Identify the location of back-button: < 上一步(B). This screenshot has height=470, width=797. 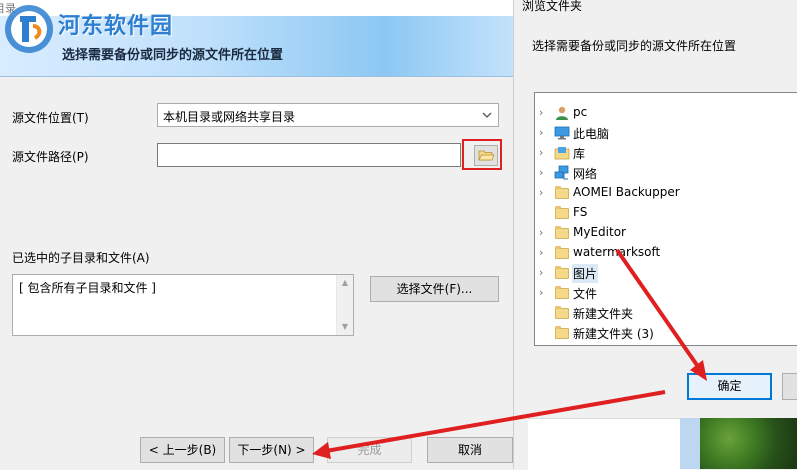
(182, 450).